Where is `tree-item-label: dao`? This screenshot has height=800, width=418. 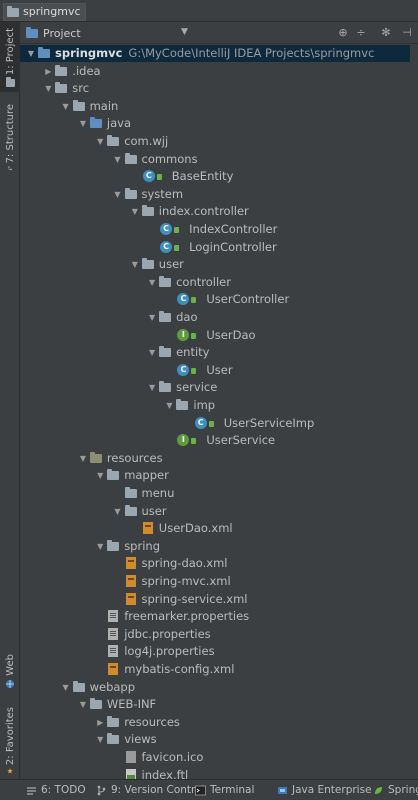
tree-item-label: dao is located at coordinates (187, 317).